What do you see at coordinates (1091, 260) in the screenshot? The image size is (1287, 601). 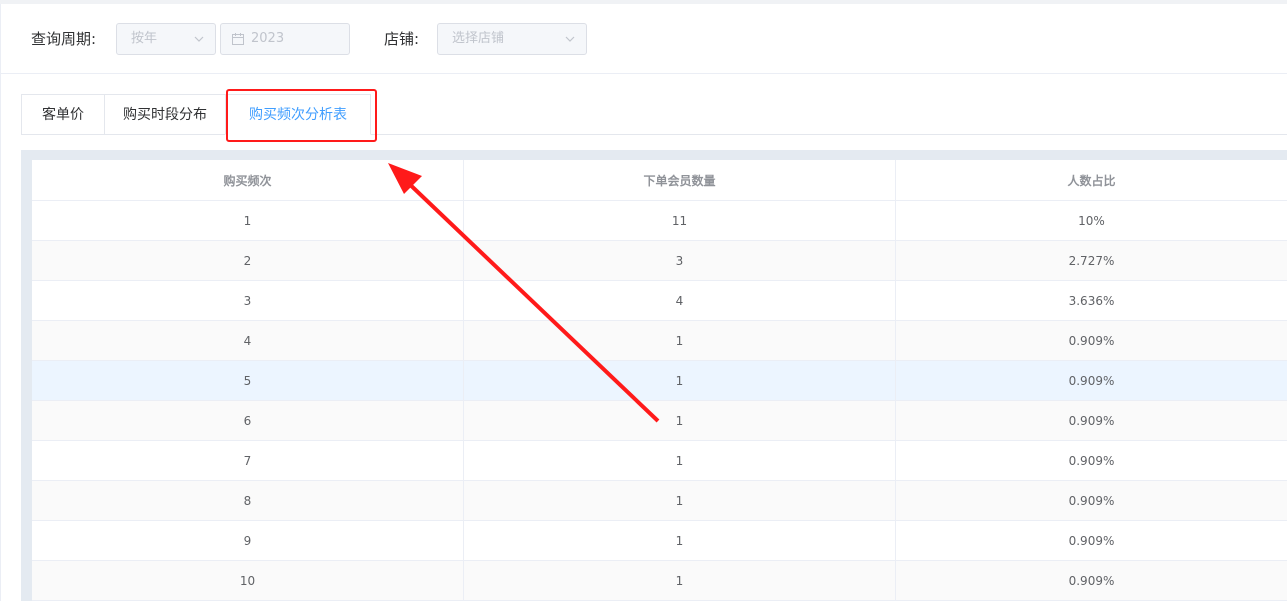 I see `cell-ratio: 2.727%` at bounding box center [1091, 260].